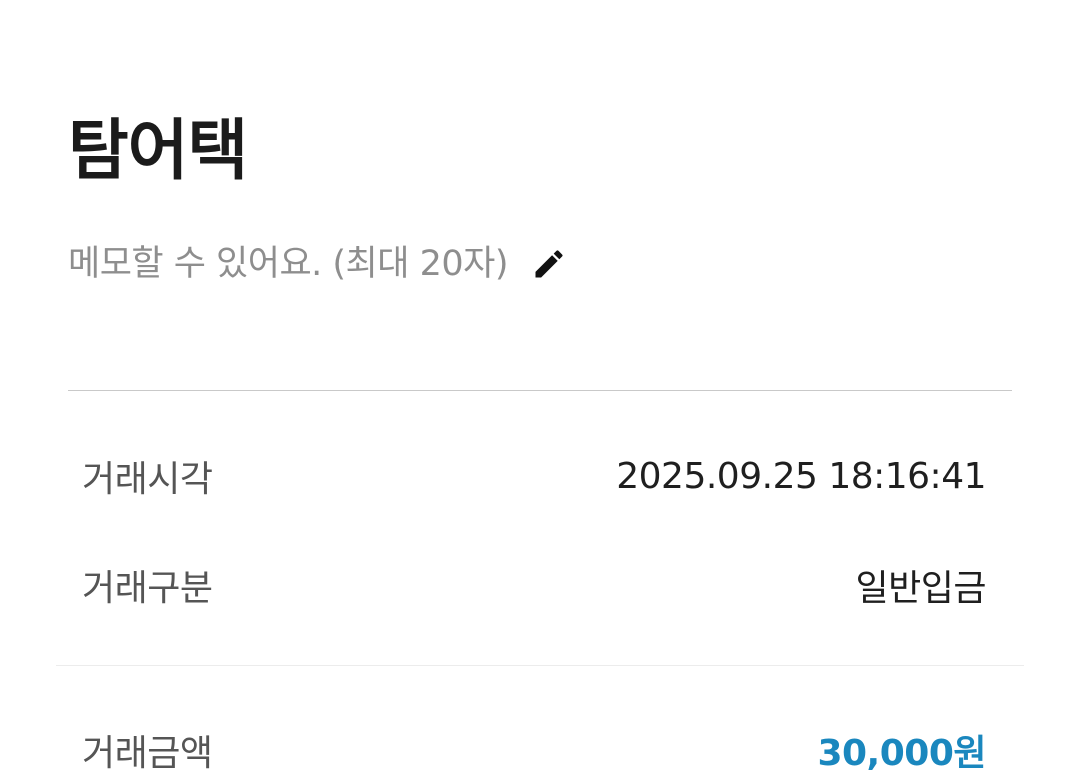 The image size is (1080, 781). Describe the element at coordinates (901, 753) in the screenshot. I see `detail-value-amount: 30,000원` at that location.